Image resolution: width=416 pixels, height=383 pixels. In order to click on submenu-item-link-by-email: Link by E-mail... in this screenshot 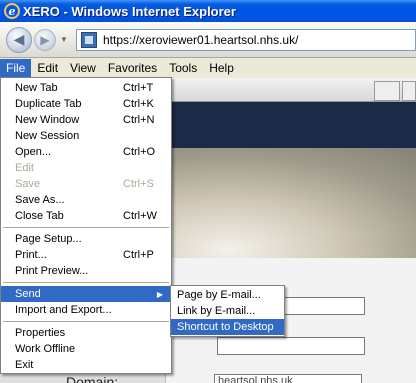, I will do `click(227, 311)`.